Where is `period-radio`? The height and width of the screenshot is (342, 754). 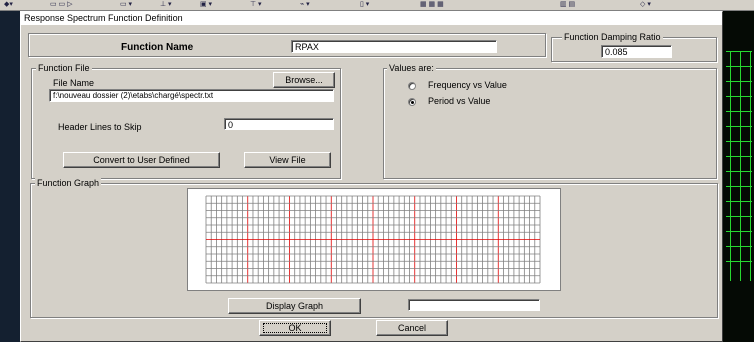
period-radio is located at coordinates (412, 102).